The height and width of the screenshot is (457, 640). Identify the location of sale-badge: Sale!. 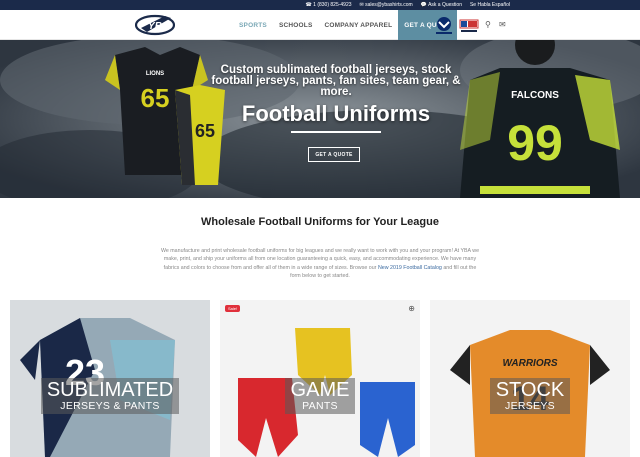
(233, 308).